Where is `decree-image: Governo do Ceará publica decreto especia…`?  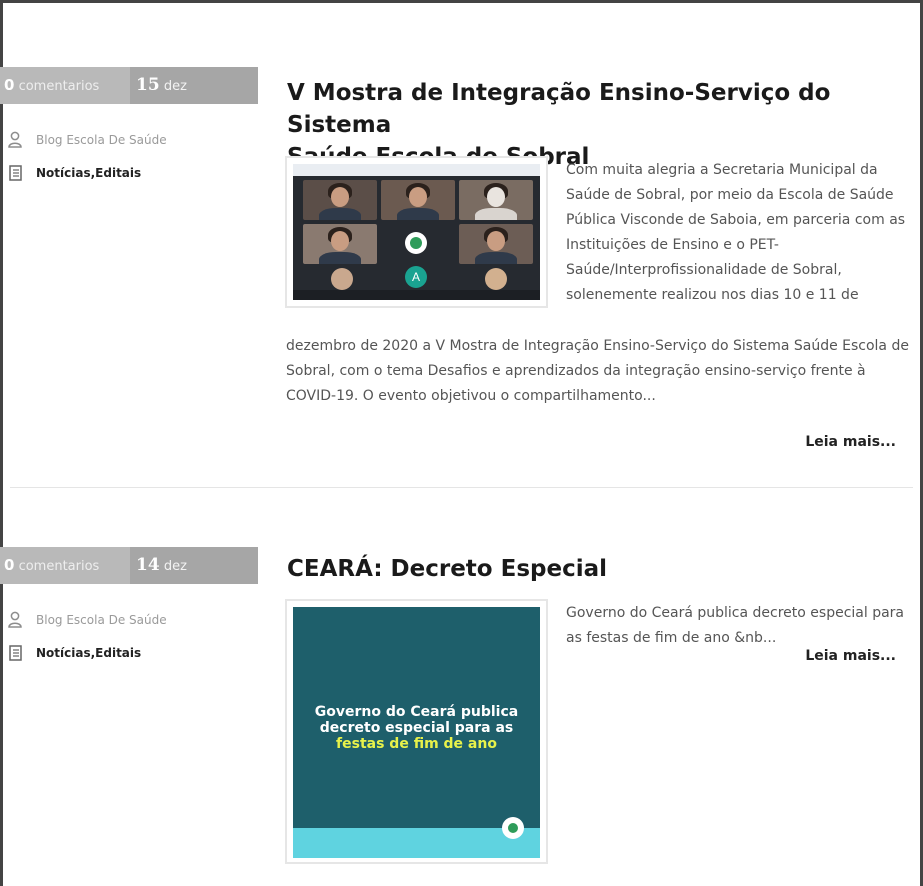 decree-image: Governo do Ceará publica decreto especia… is located at coordinates (416, 732).